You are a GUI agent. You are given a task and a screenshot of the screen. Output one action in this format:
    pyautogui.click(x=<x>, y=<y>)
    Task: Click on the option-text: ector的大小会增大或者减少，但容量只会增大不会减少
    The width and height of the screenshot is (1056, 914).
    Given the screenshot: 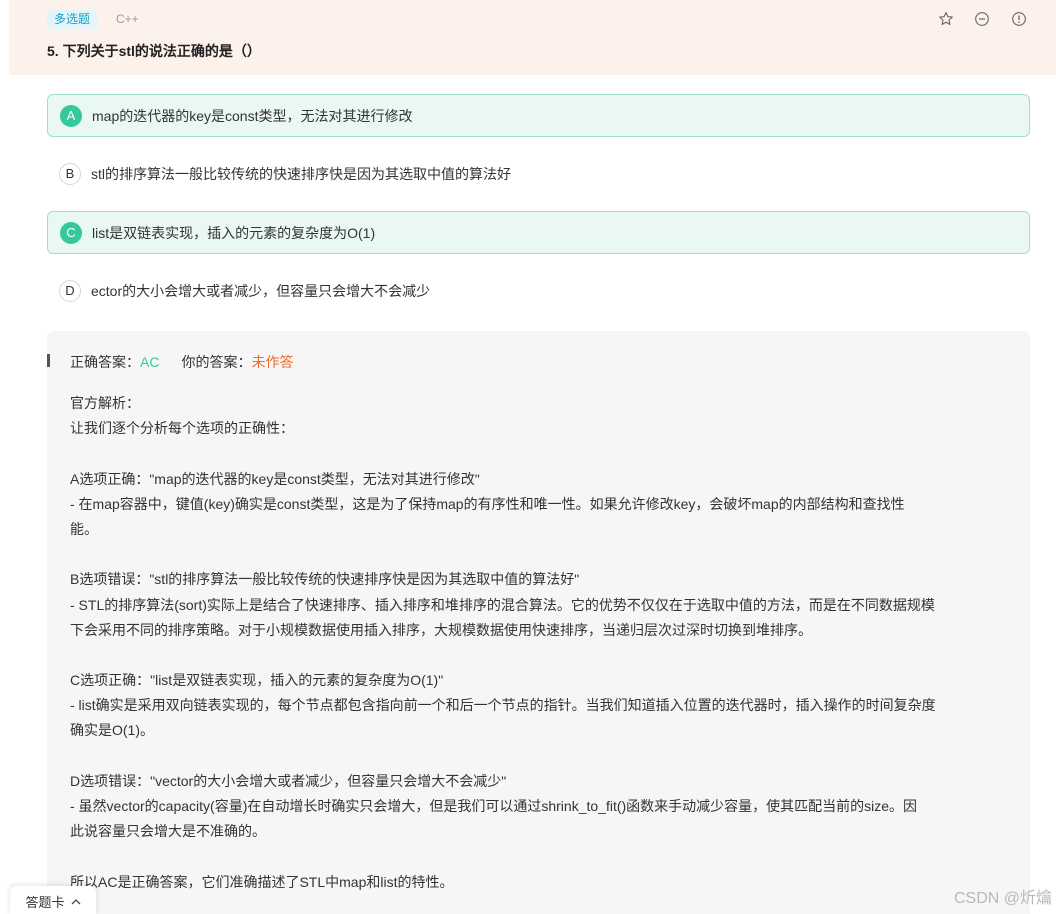 What is the action you would take?
    pyautogui.click(x=261, y=290)
    